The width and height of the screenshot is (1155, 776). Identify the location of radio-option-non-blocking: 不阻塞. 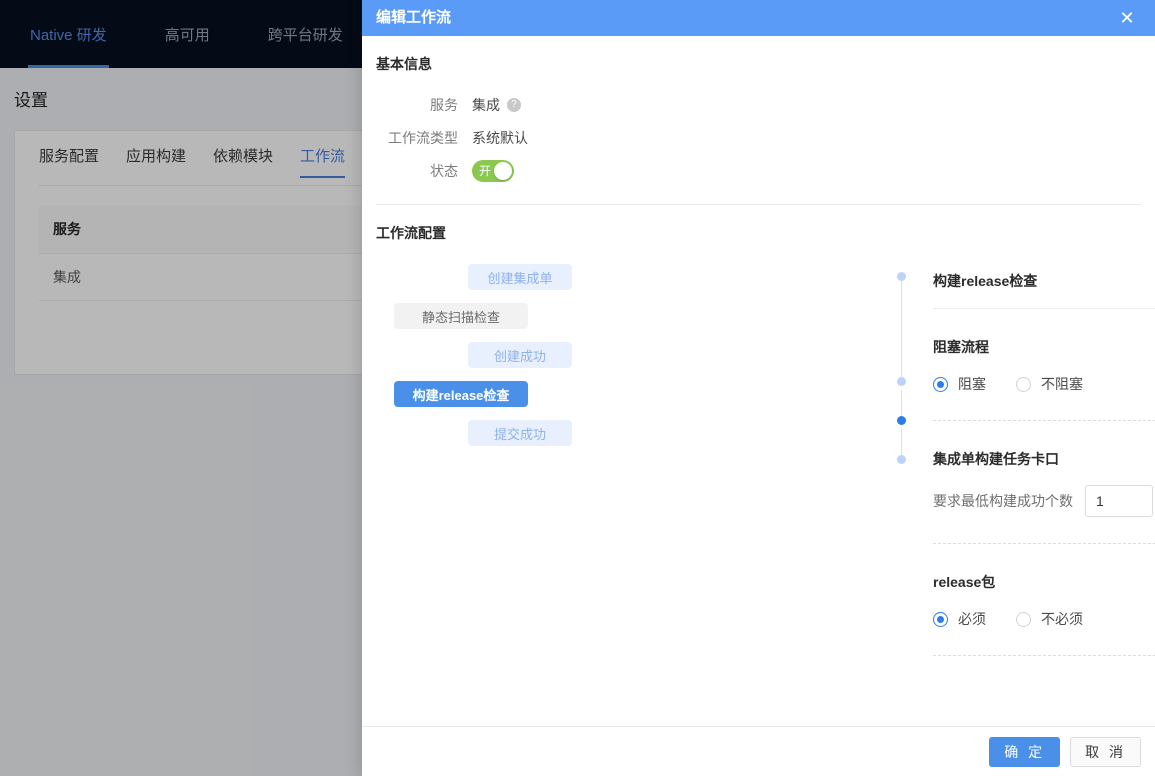
(1049, 384).